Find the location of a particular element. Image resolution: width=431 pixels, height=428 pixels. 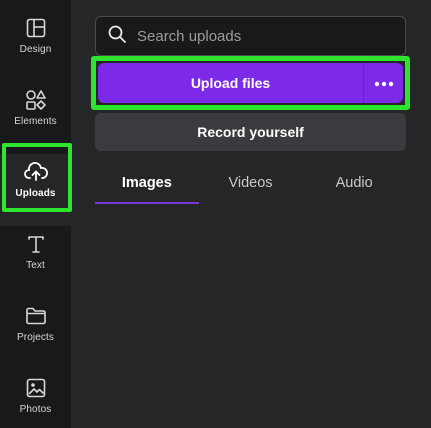

tab-videos: Videos is located at coordinates (251, 186).